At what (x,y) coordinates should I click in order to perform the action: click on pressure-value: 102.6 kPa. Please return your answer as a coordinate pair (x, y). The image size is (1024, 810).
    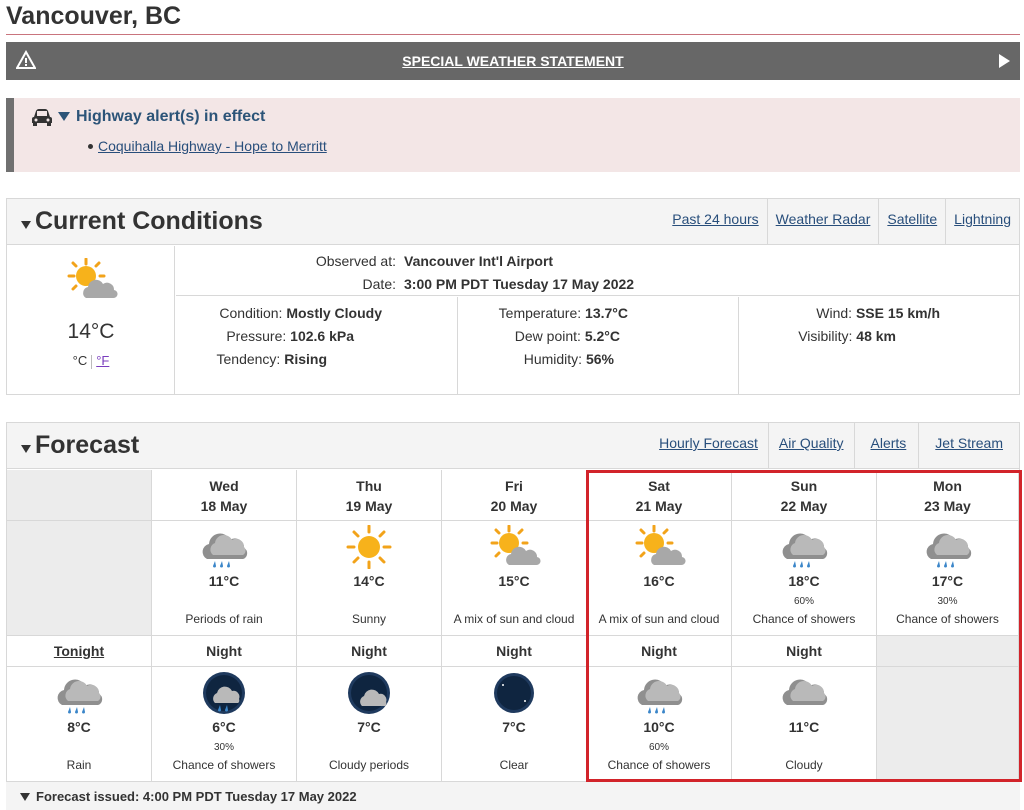
    Looking at the image, I should click on (322, 336).